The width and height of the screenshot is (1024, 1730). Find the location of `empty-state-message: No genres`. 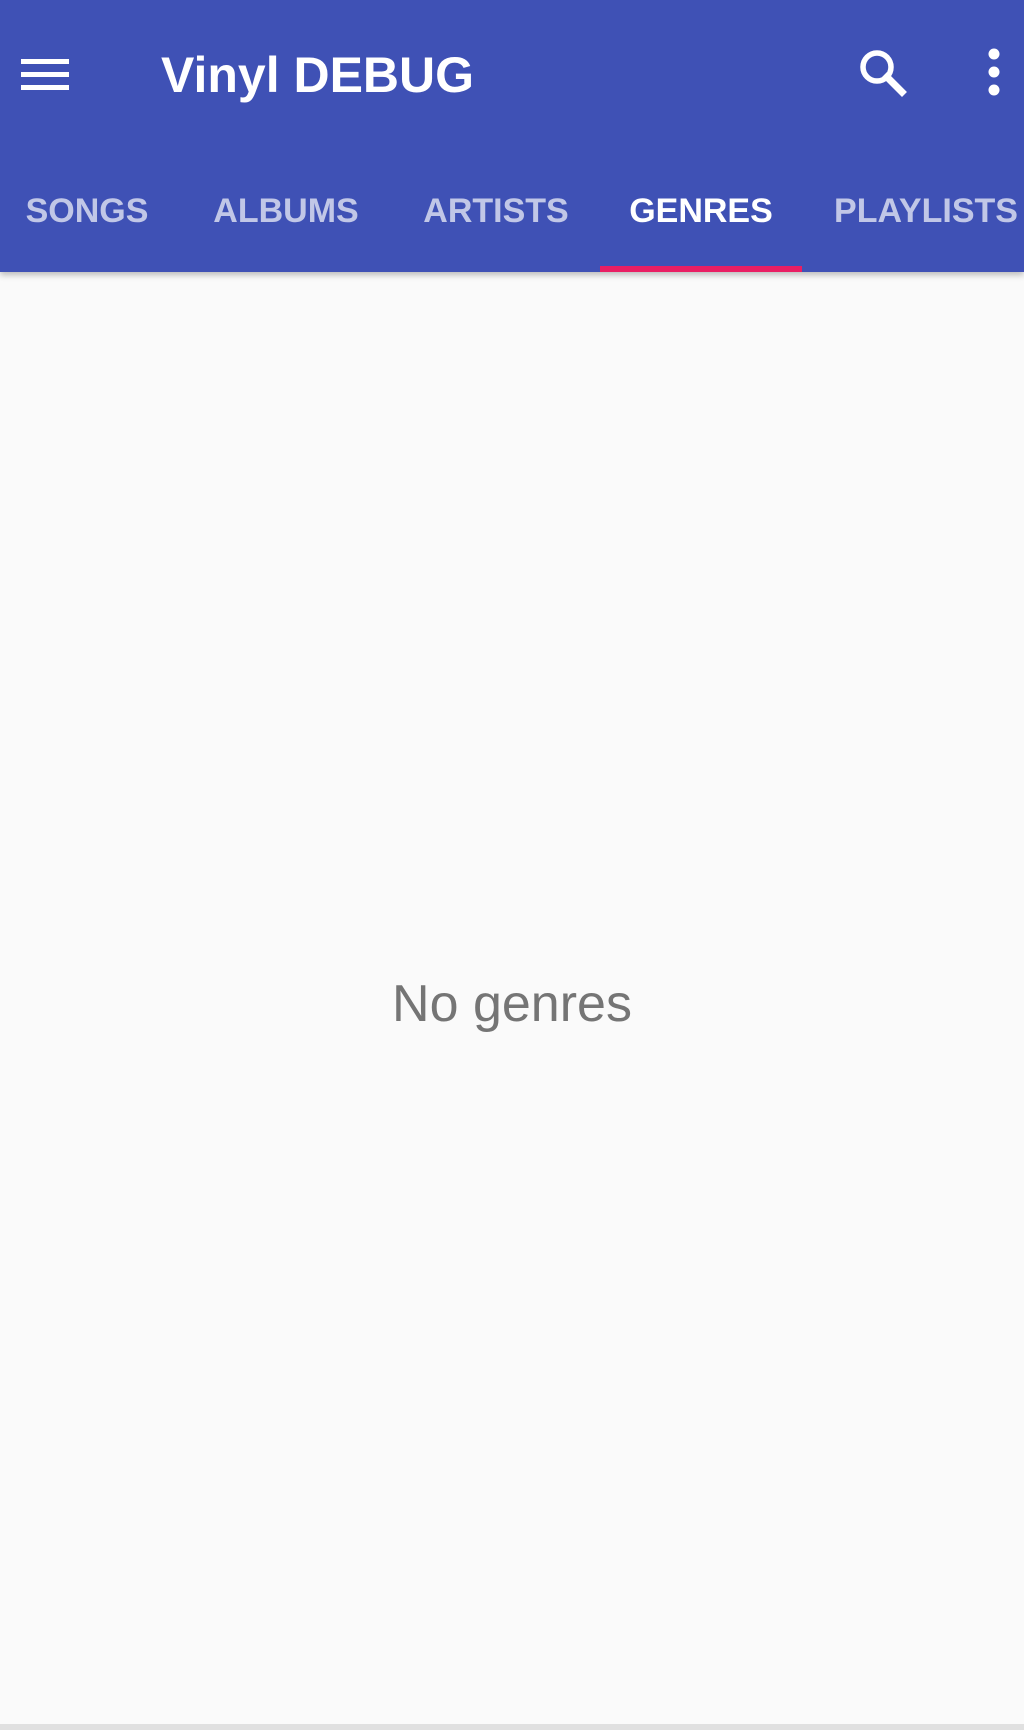

empty-state-message: No genres is located at coordinates (512, 1004).